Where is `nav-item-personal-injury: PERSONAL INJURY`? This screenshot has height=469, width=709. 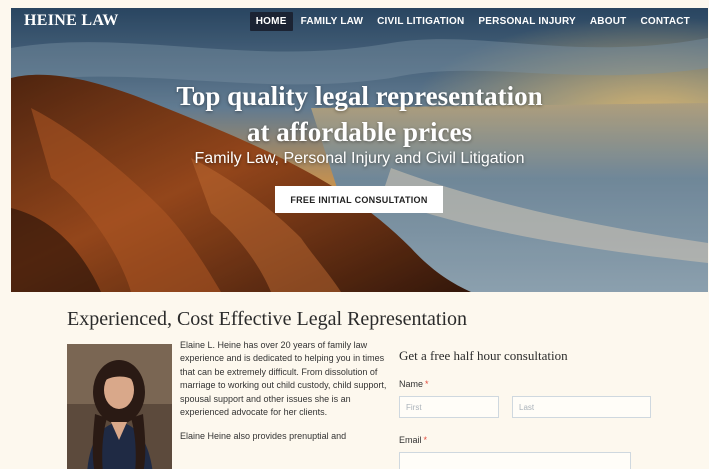 nav-item-personal-injury: PERSONAL INJURY is located at coordinates (526, 21).